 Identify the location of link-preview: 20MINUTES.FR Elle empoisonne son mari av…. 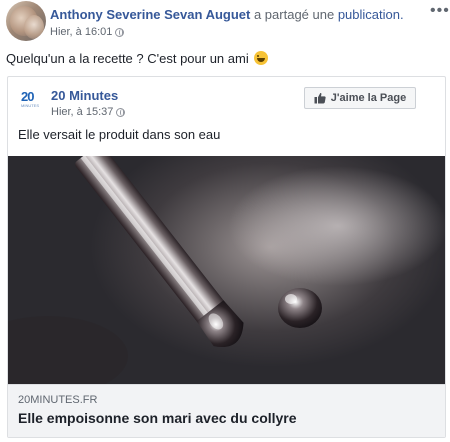
(226, 410).